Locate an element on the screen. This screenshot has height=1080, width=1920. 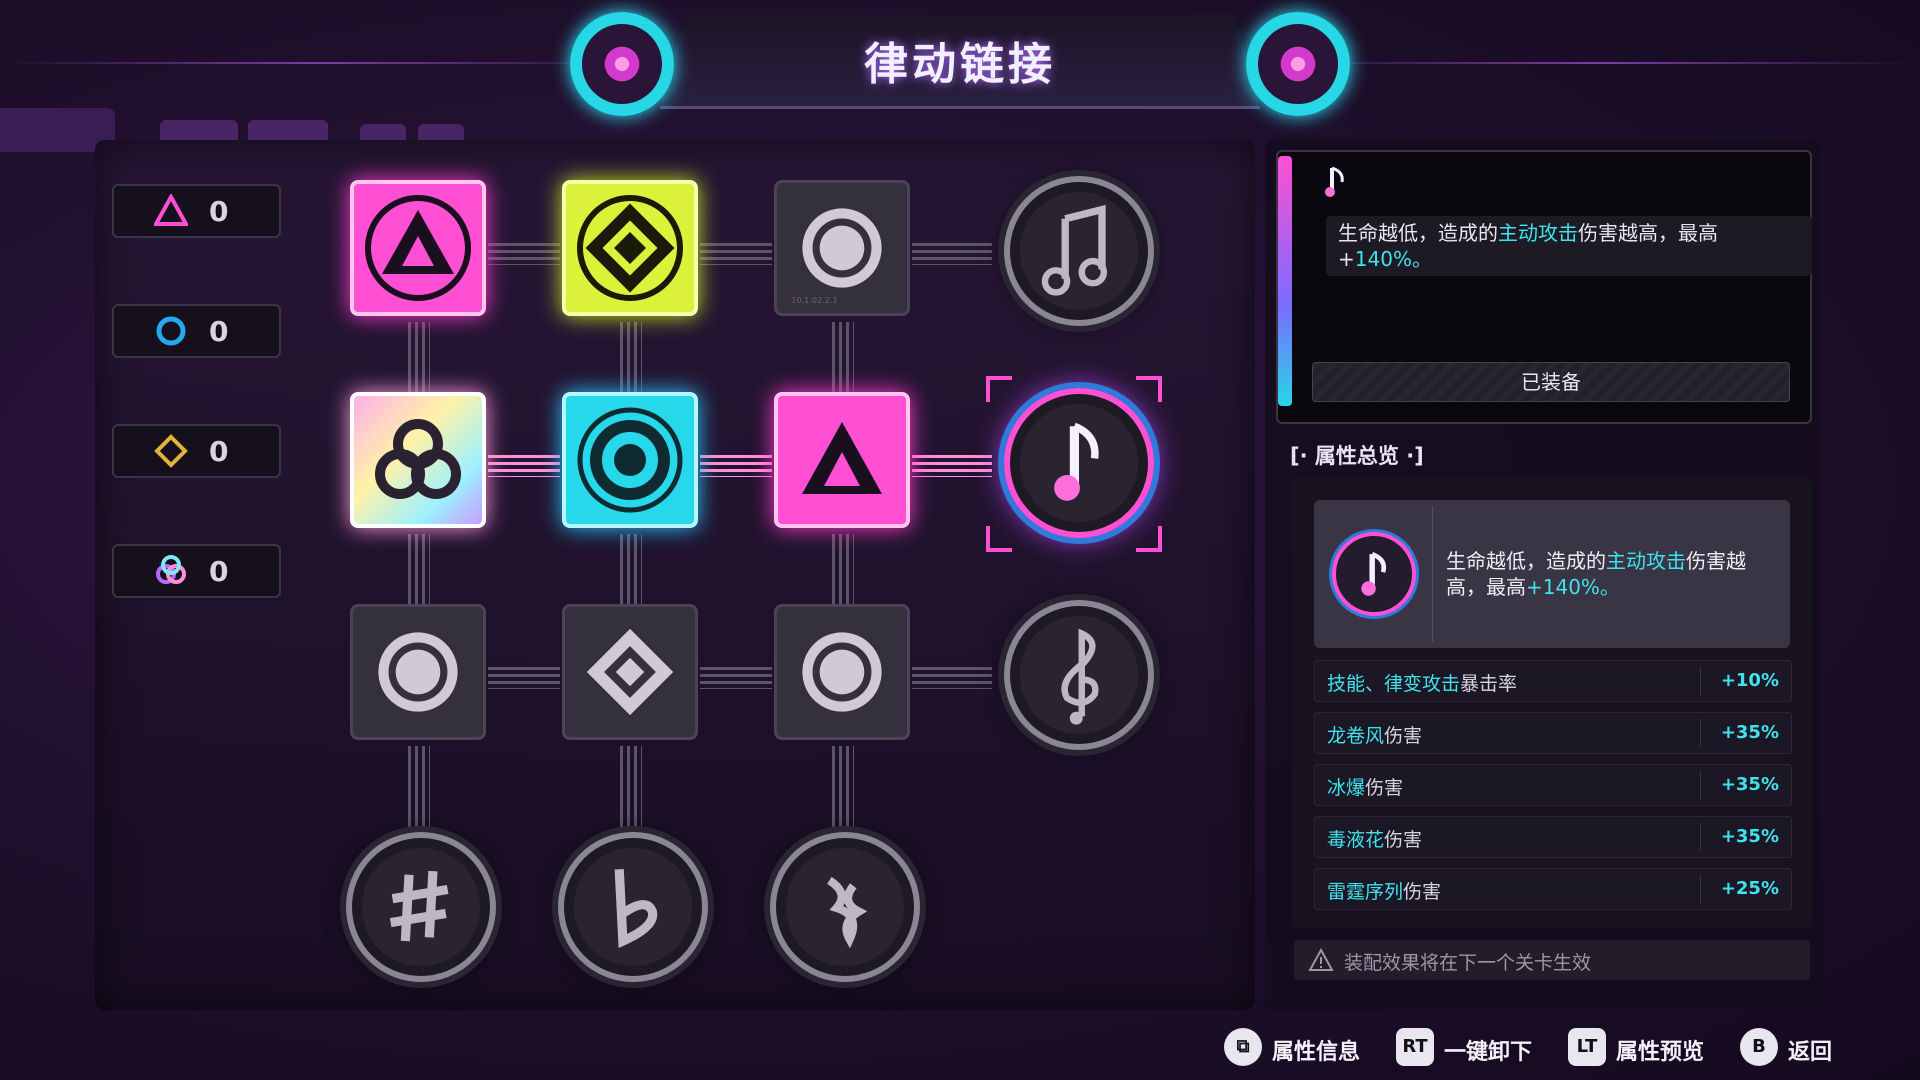
hint-unequip-all: RT 一键卸下 is located at coordinates (1471, 1048).